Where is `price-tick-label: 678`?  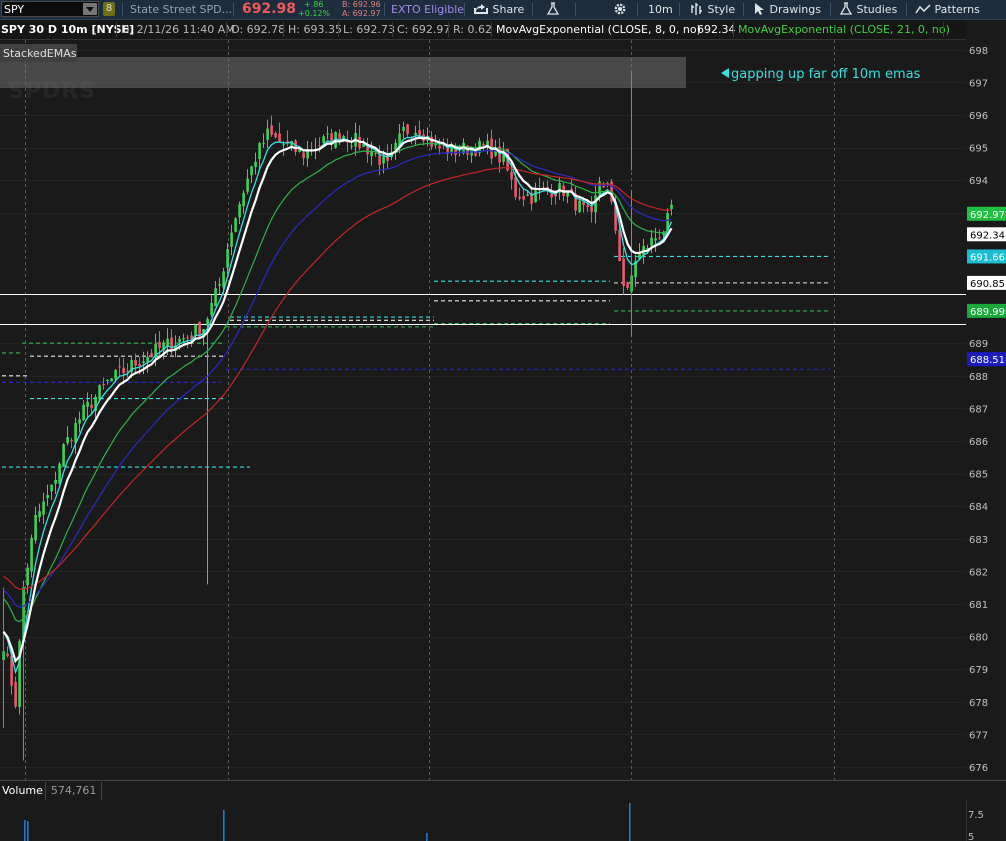 price-tick-label: 678 is located at coordinates (978, 703).